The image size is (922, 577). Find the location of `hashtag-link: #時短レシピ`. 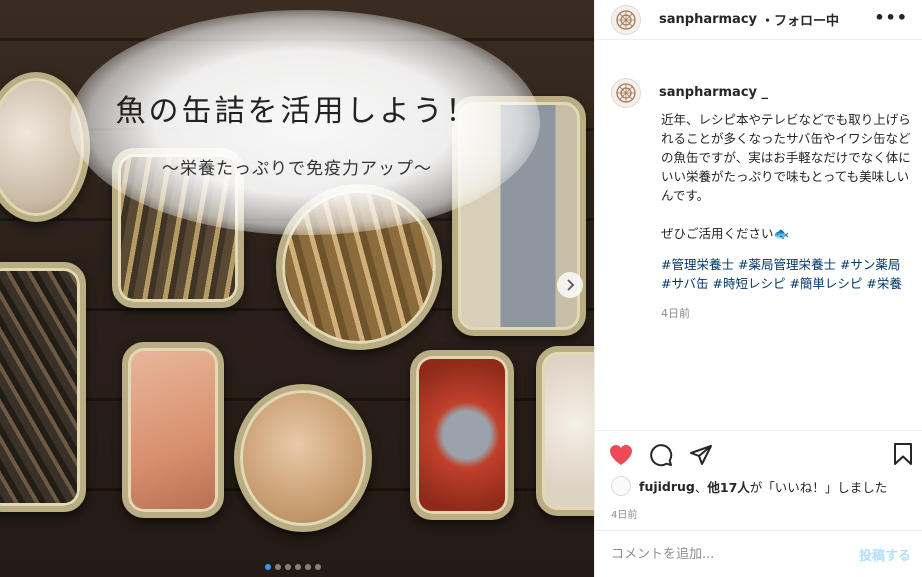

hashtag-link: #時短レシピ is located at coordinates (748, 283).